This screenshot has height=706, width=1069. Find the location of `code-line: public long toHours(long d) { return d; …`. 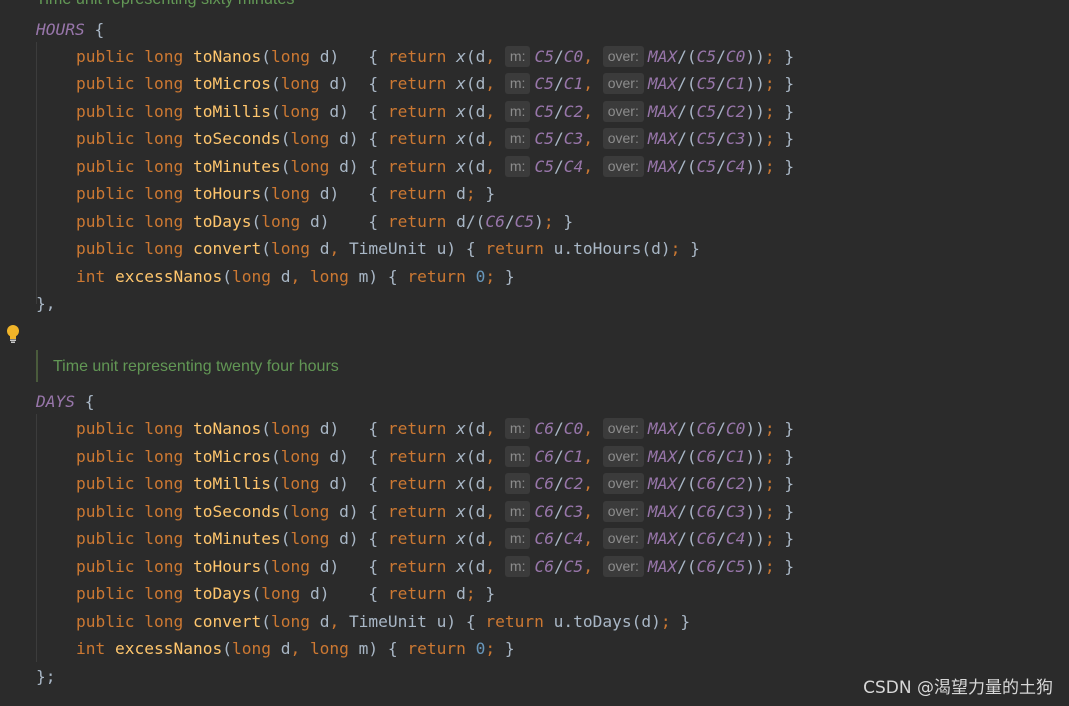

code-line: public long toHours(long d) { return d; … is located at coordinates (286, 193).